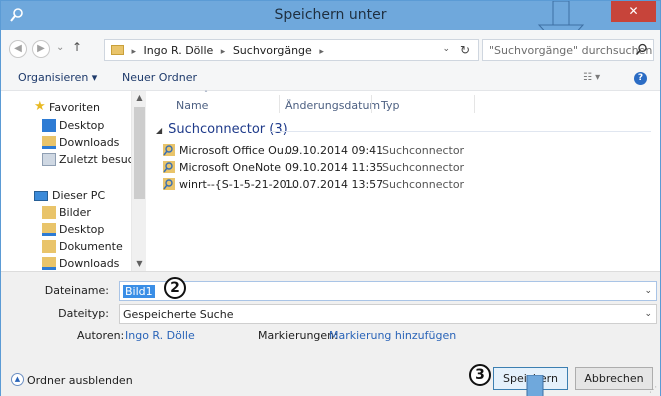  I want to click on collapse-triangle-icon: ◢, so click(159, 130).